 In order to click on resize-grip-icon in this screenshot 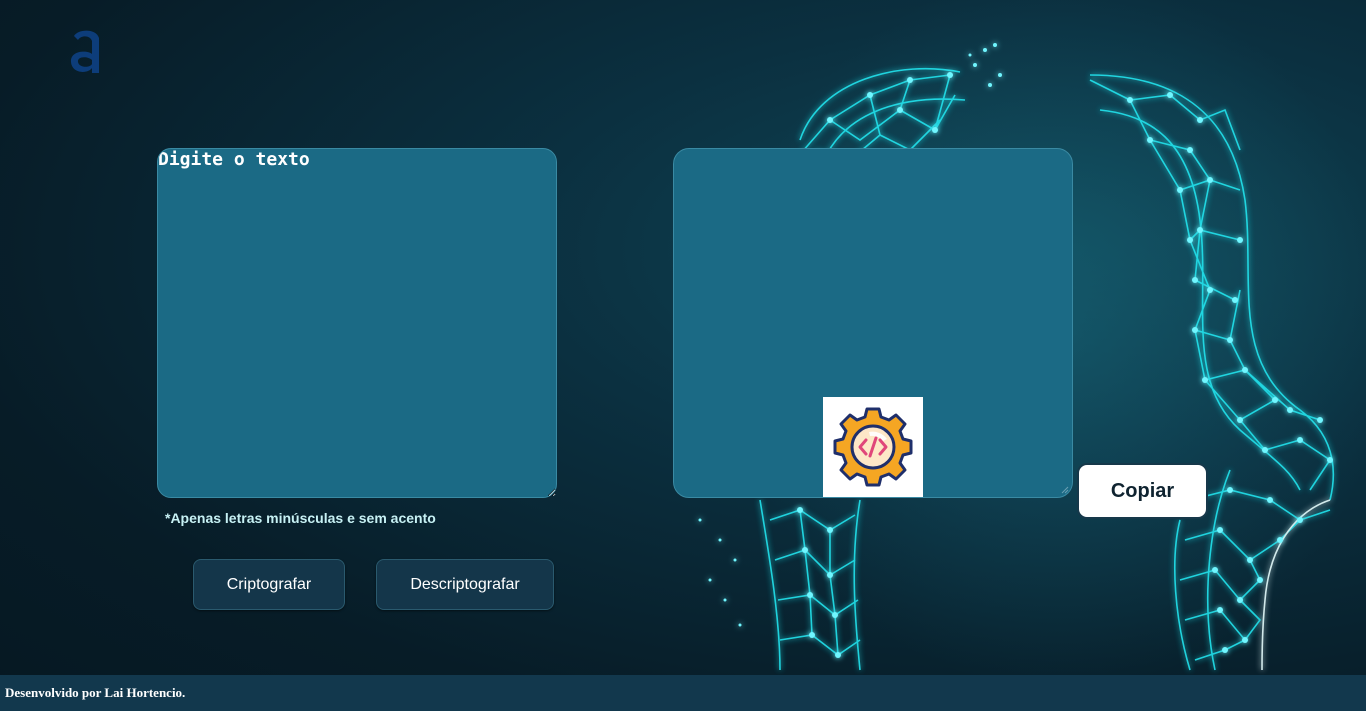, I will do `click(1065, 490)`.